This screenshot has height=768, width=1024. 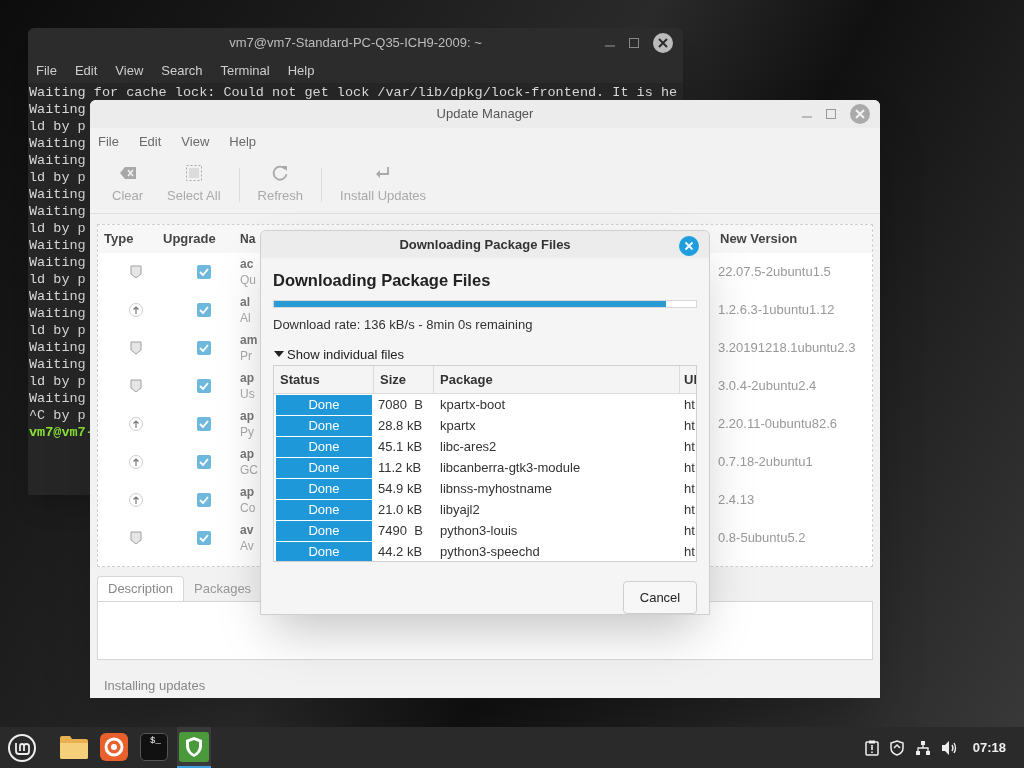 What do you see at coordinates (736, 500) in the screenshot?
I see `version-text: 2.4.13` at bounding box center [736, 500].